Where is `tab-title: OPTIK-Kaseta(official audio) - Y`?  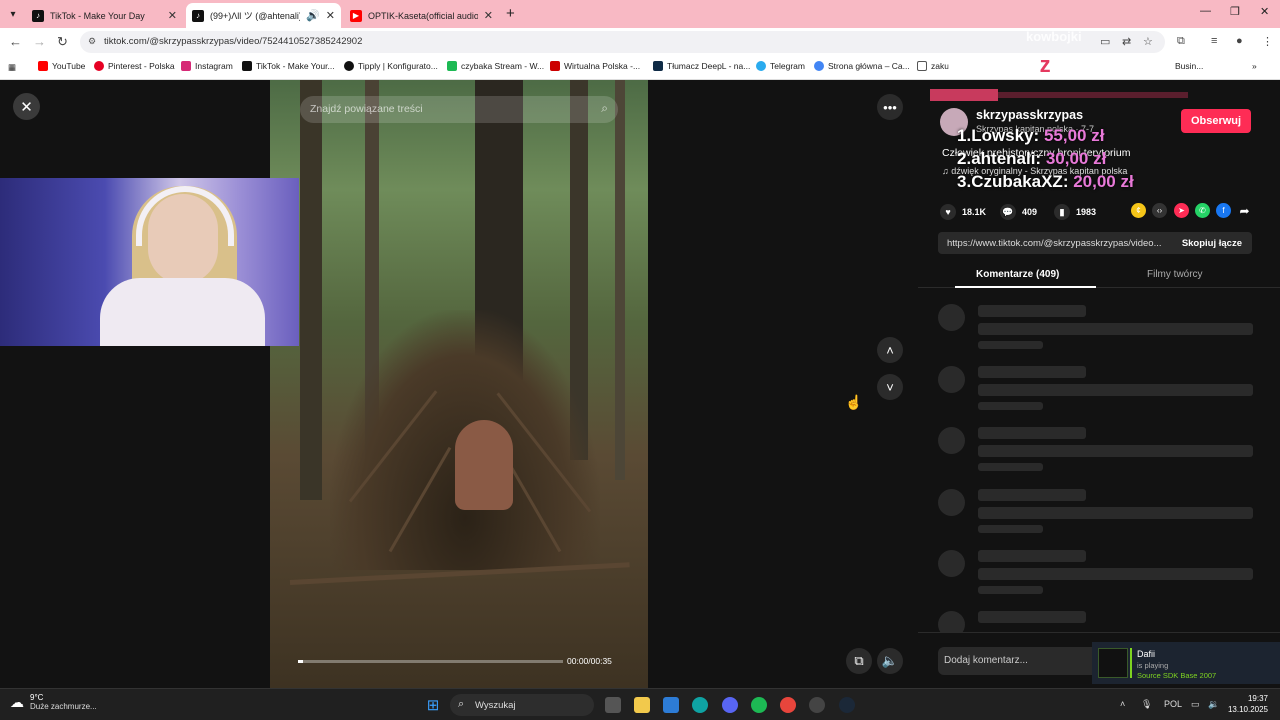 tab-title: OPTIK-Kaseta(official audio) - Y is located at coordinates (423, 15).